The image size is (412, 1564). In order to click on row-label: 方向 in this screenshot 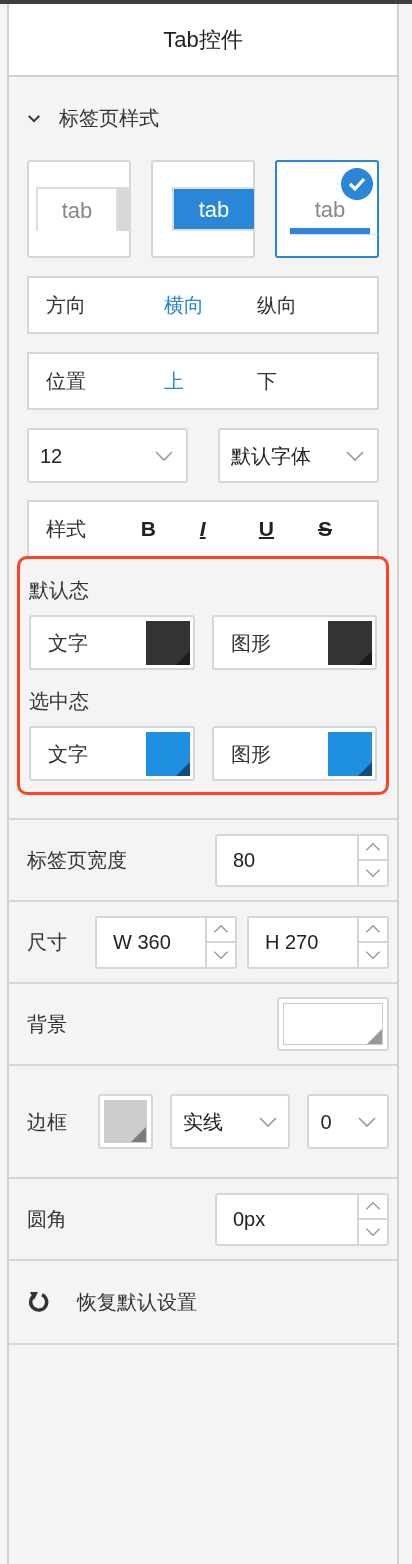, I will do `click(66, 305)`.